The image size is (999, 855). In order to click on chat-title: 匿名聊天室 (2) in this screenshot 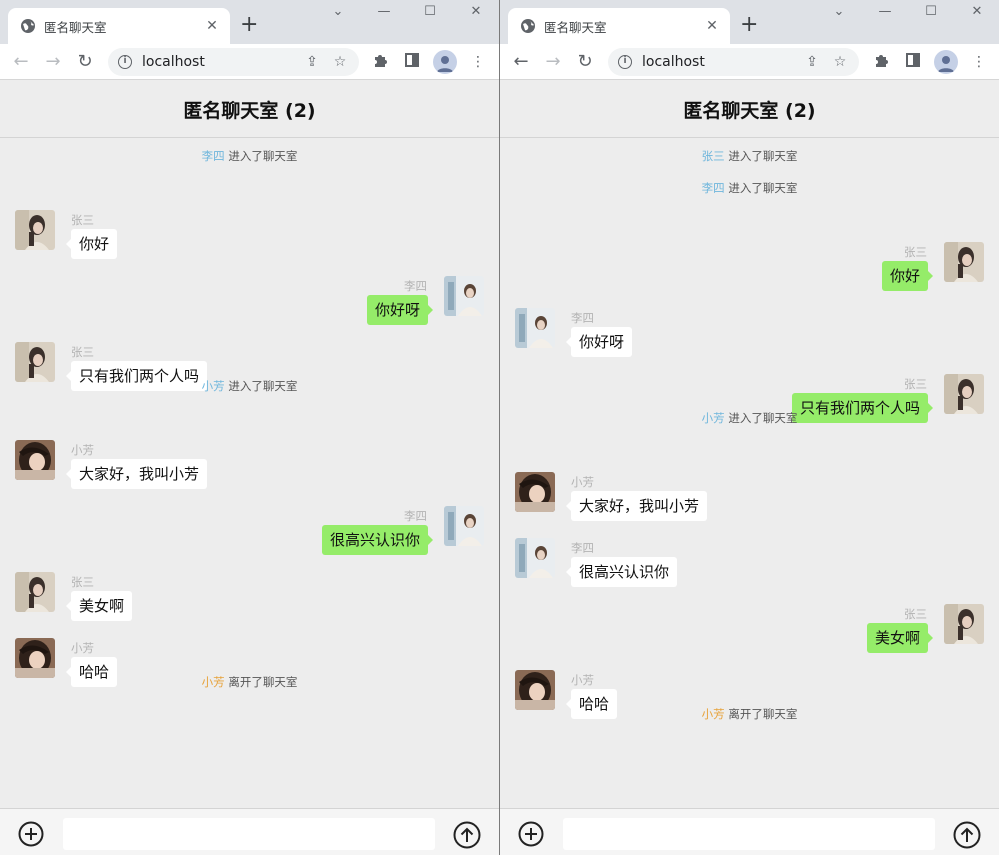, I will do `click(749, 110)`.